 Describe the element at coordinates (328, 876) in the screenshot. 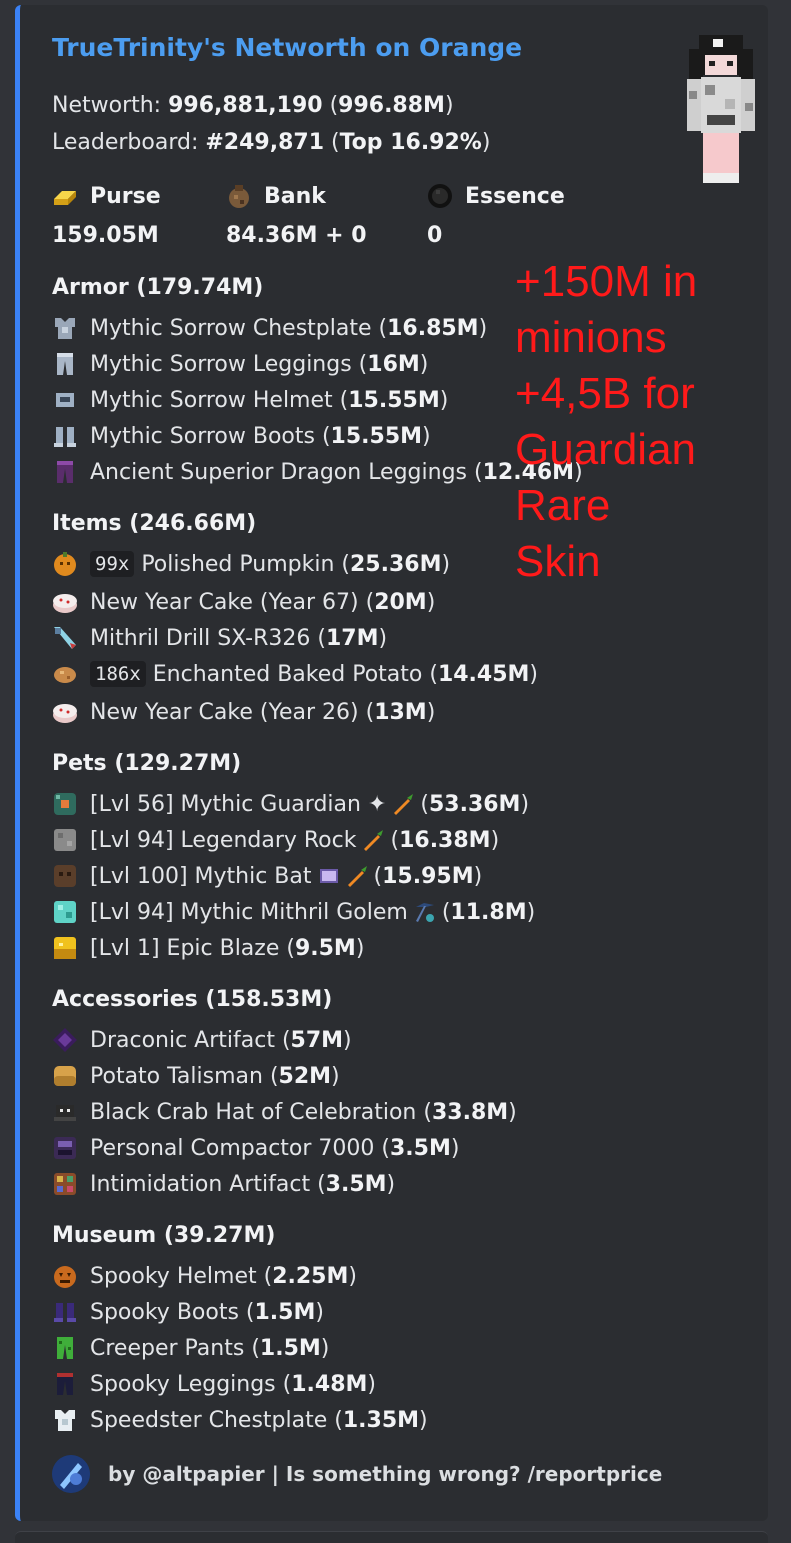

I see `book-icon` at that location.